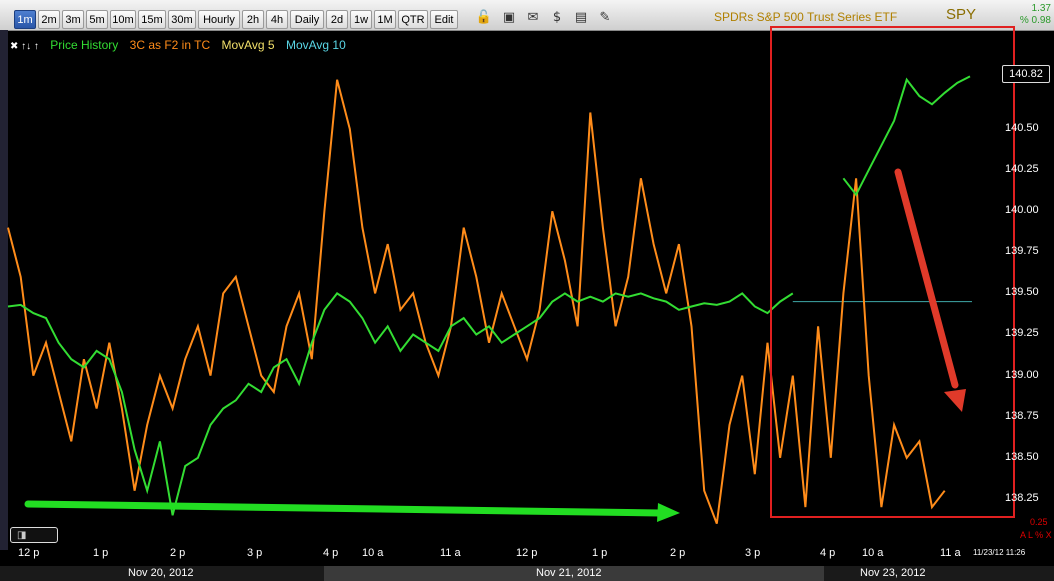 Image resolution: width=1054 pixels, height=581 pixels. What do you see at coordinates (84, 45) in the screenshot?
I see `legend-price: Price History` at bounding box center [84, 45].